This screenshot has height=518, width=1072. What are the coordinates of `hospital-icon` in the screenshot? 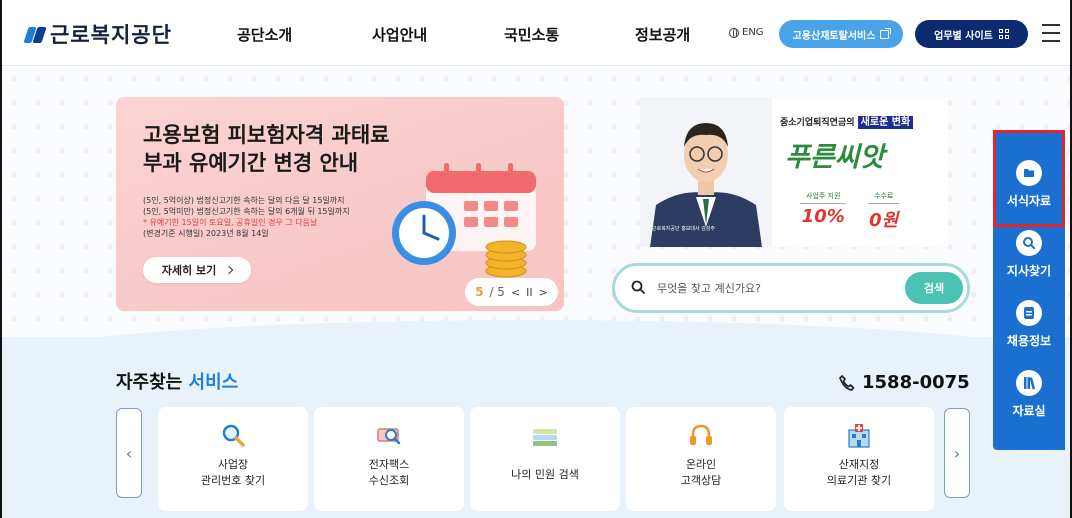 It's located at (859, 436).